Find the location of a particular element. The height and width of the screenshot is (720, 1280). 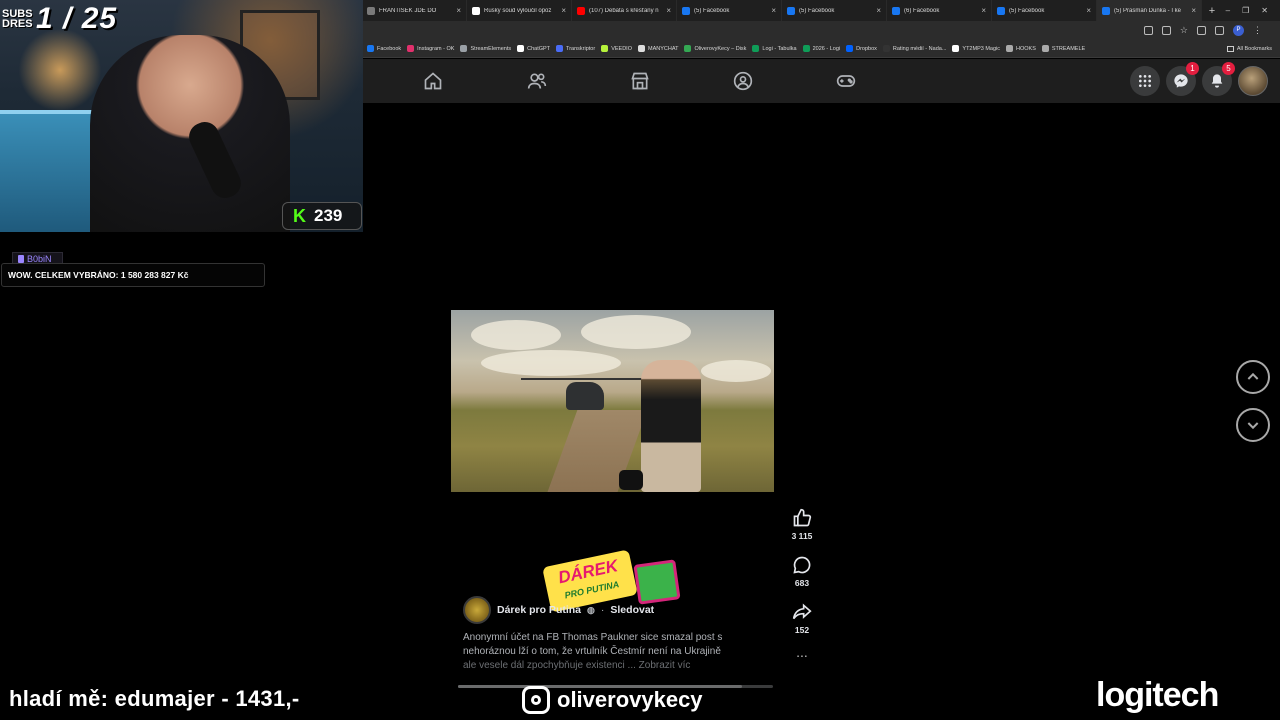

new-tab-button: + is located at coordinates (1212, 11).